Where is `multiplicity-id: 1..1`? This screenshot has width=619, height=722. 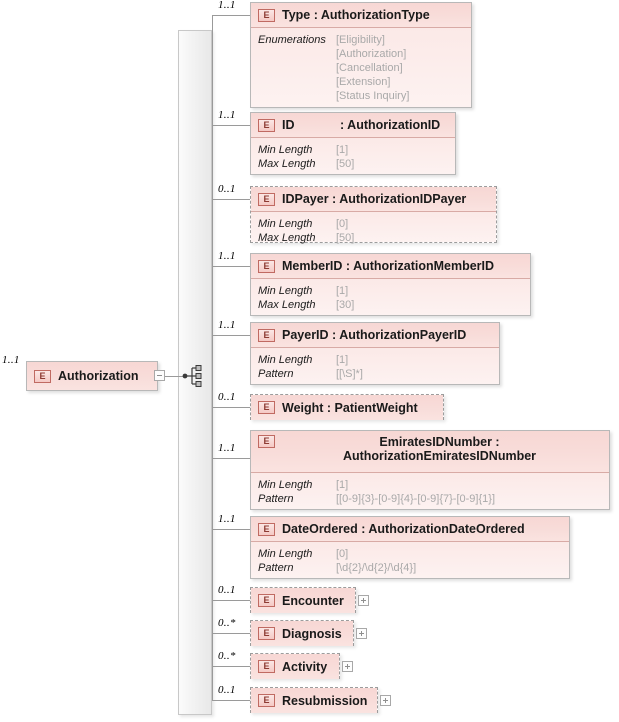 multiplicity-id: 1..1 is located at coordinates (227, 115).